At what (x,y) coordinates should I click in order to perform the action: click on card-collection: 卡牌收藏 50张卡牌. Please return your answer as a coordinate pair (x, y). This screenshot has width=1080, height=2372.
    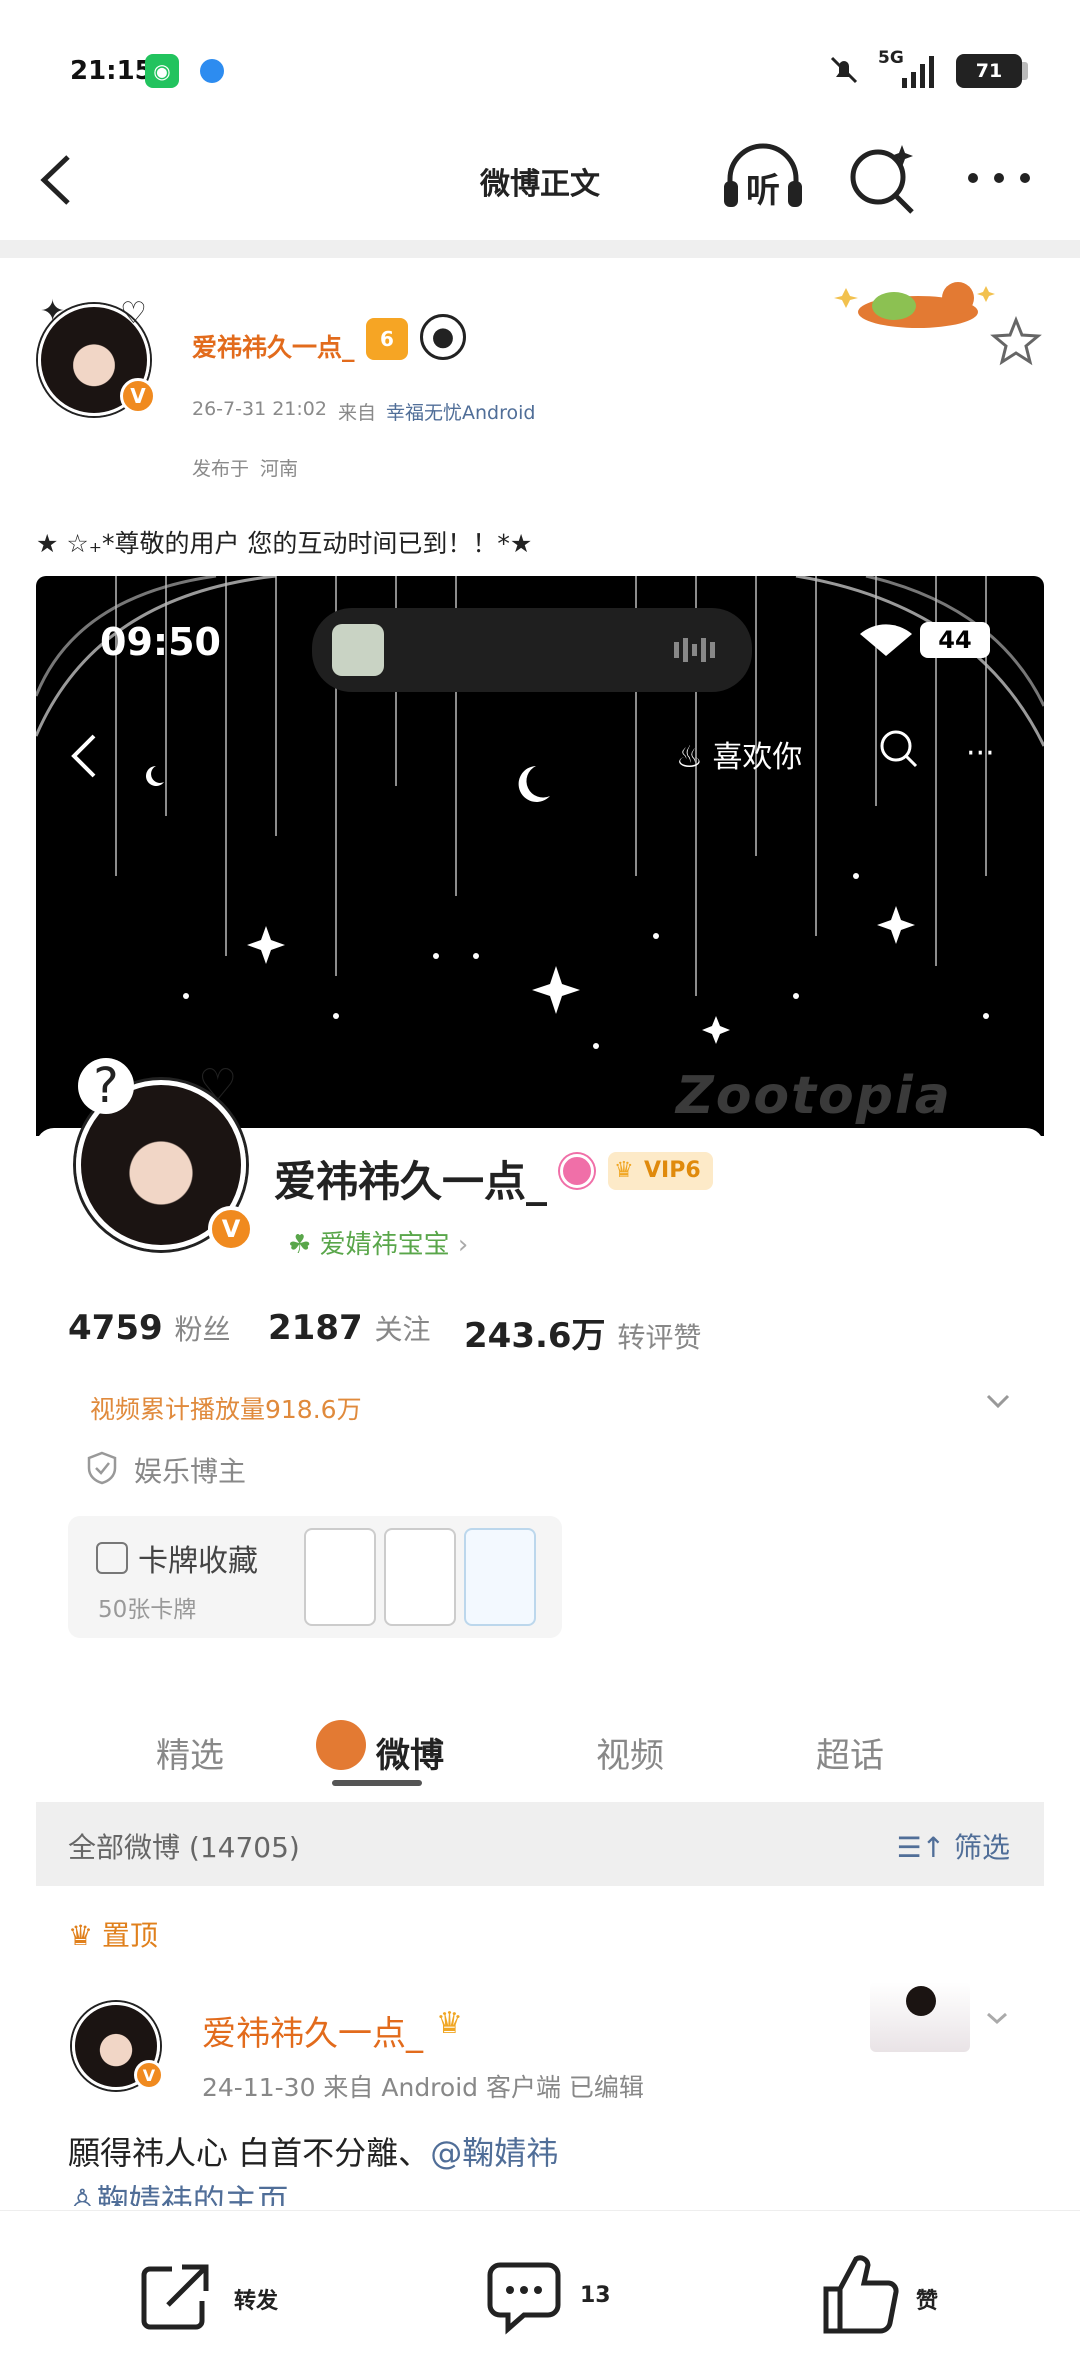
    Looking at the image, I should click on (315, 1577).